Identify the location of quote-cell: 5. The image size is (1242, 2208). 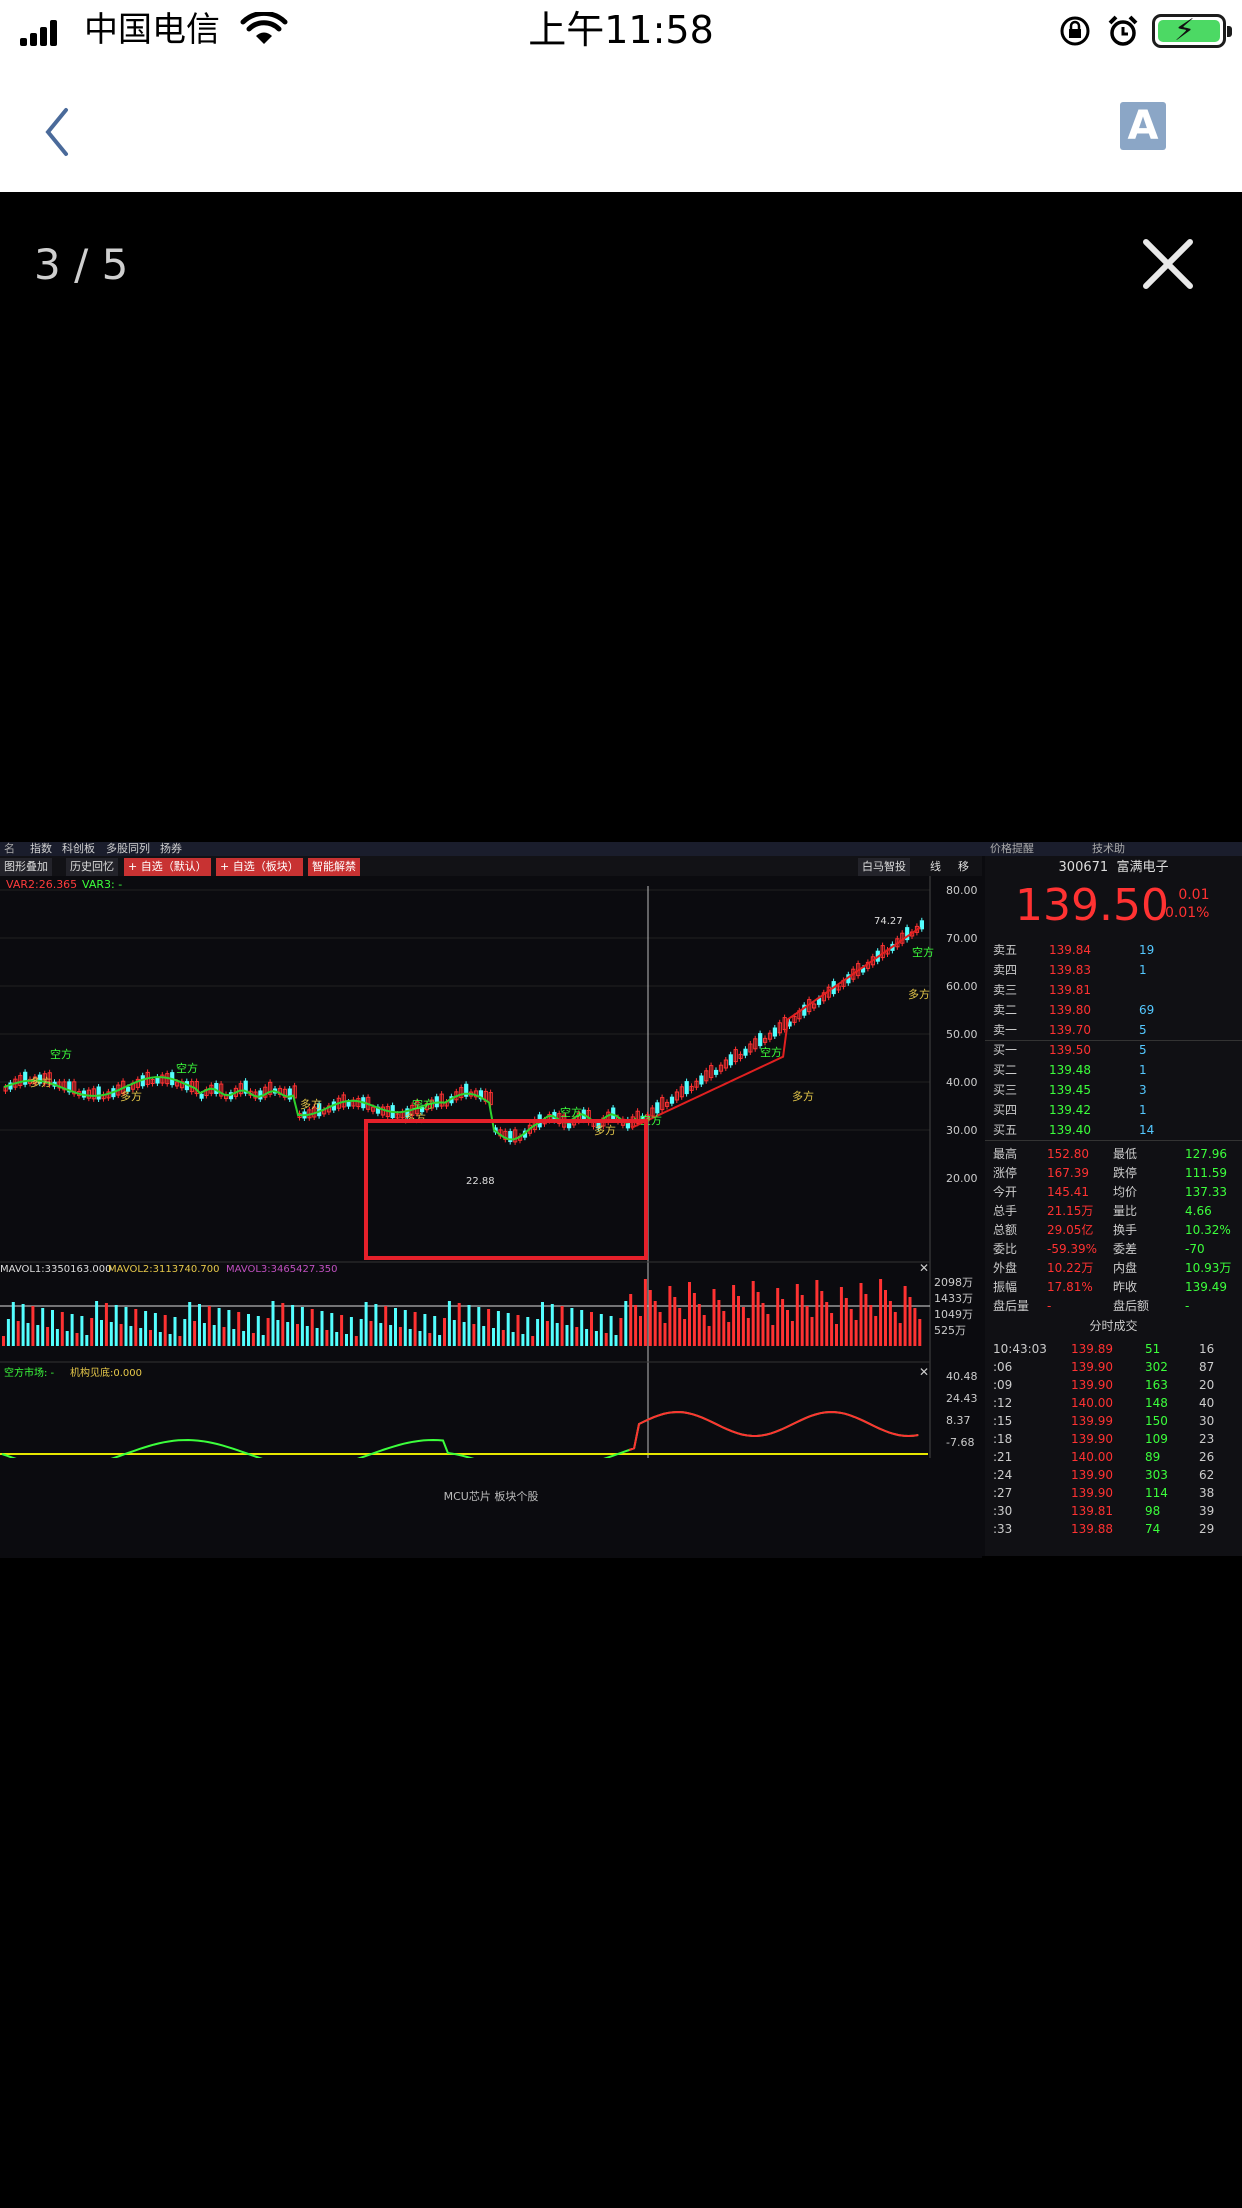
(1143, 1050).